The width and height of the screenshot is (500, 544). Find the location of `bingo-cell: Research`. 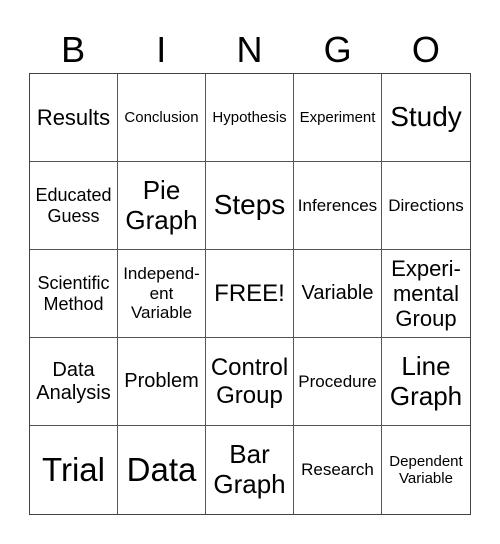

bingo-cell: Research is located at coordinates (338, 470).